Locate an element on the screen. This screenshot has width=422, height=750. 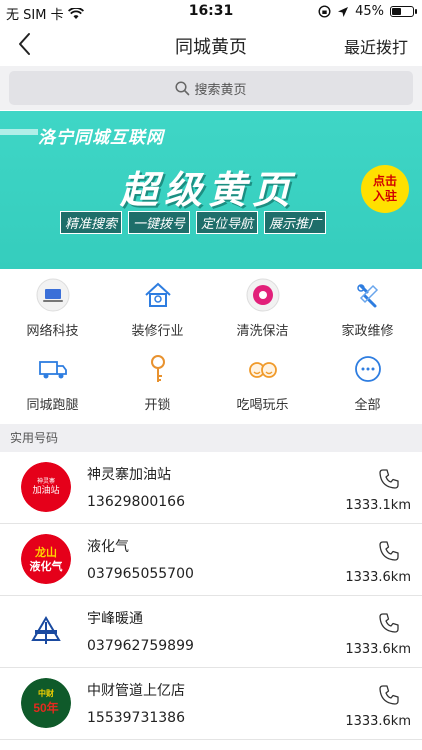
listing-name: 中财管道上亿店 is located at coordinates (136, 691).